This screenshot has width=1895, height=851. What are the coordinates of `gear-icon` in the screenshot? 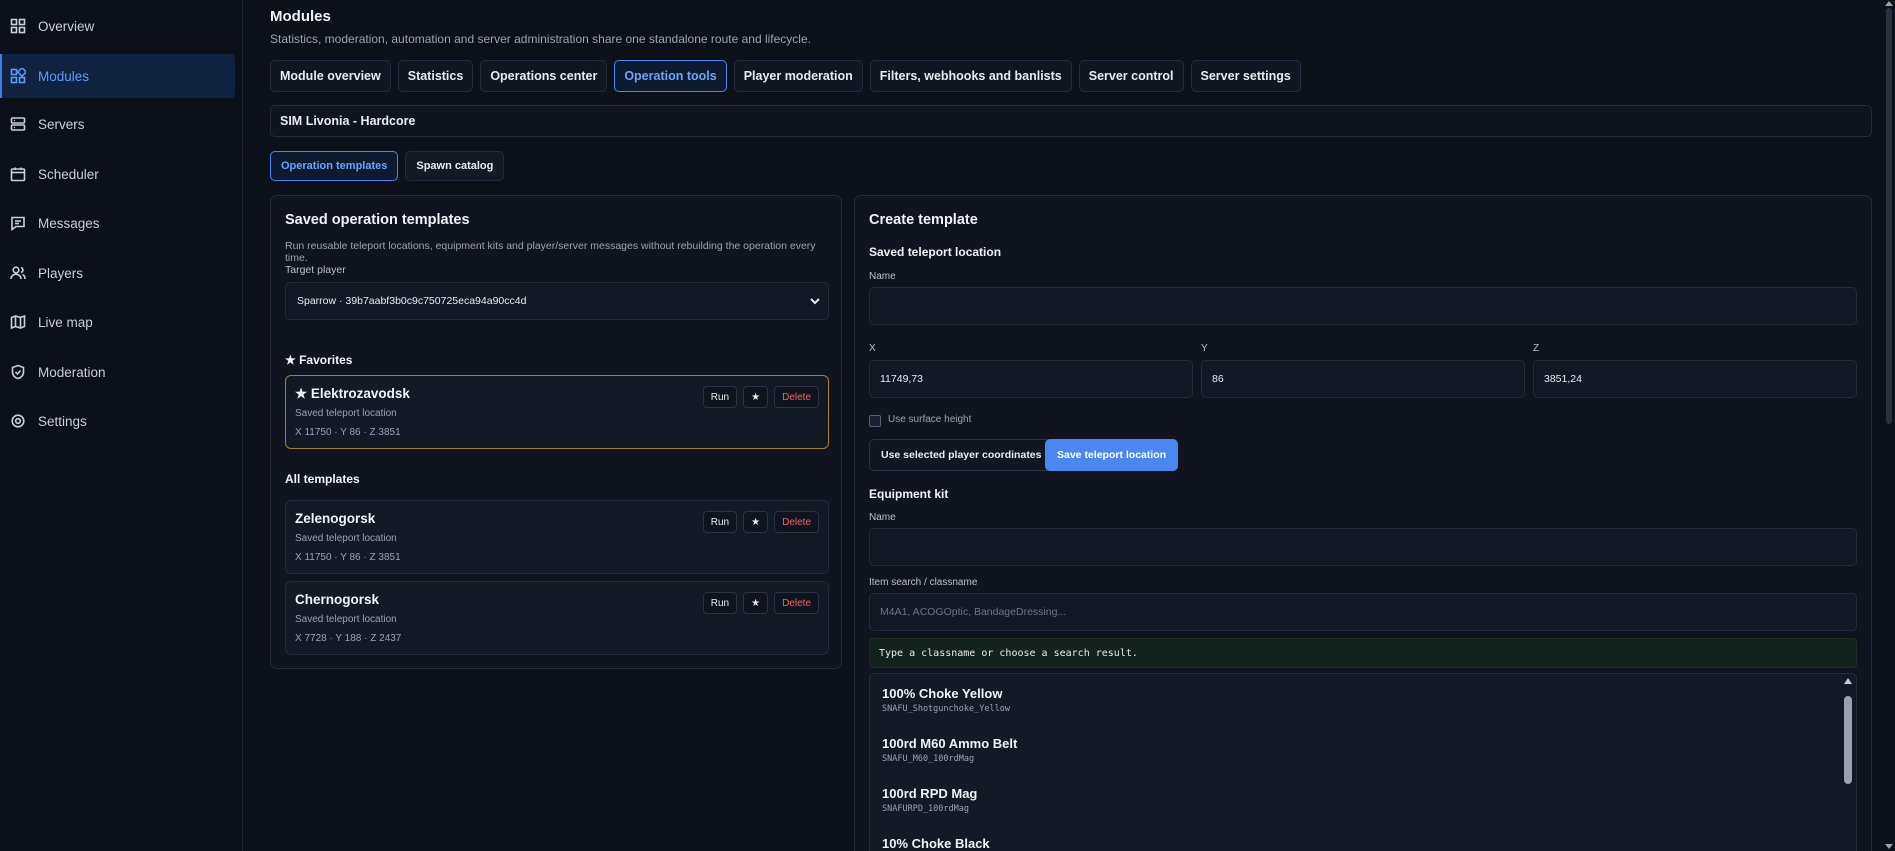 It's located at (18, 421).